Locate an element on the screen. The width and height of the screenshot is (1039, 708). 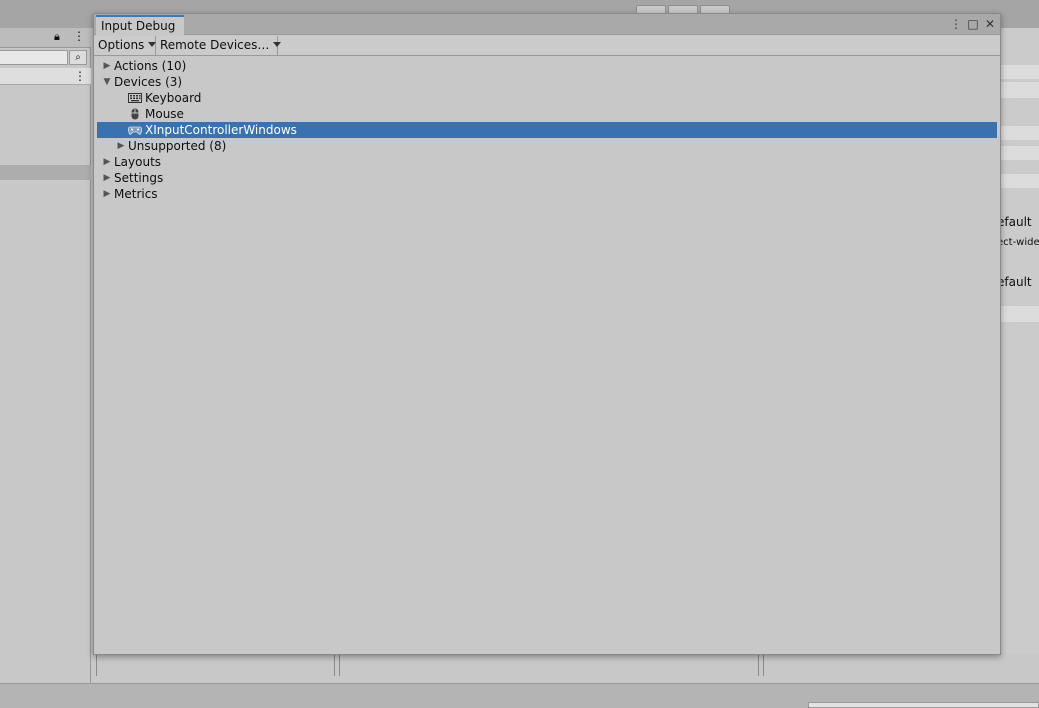
tree-item-layouts: ▶ Layouts is located at coordinates (547, 162).